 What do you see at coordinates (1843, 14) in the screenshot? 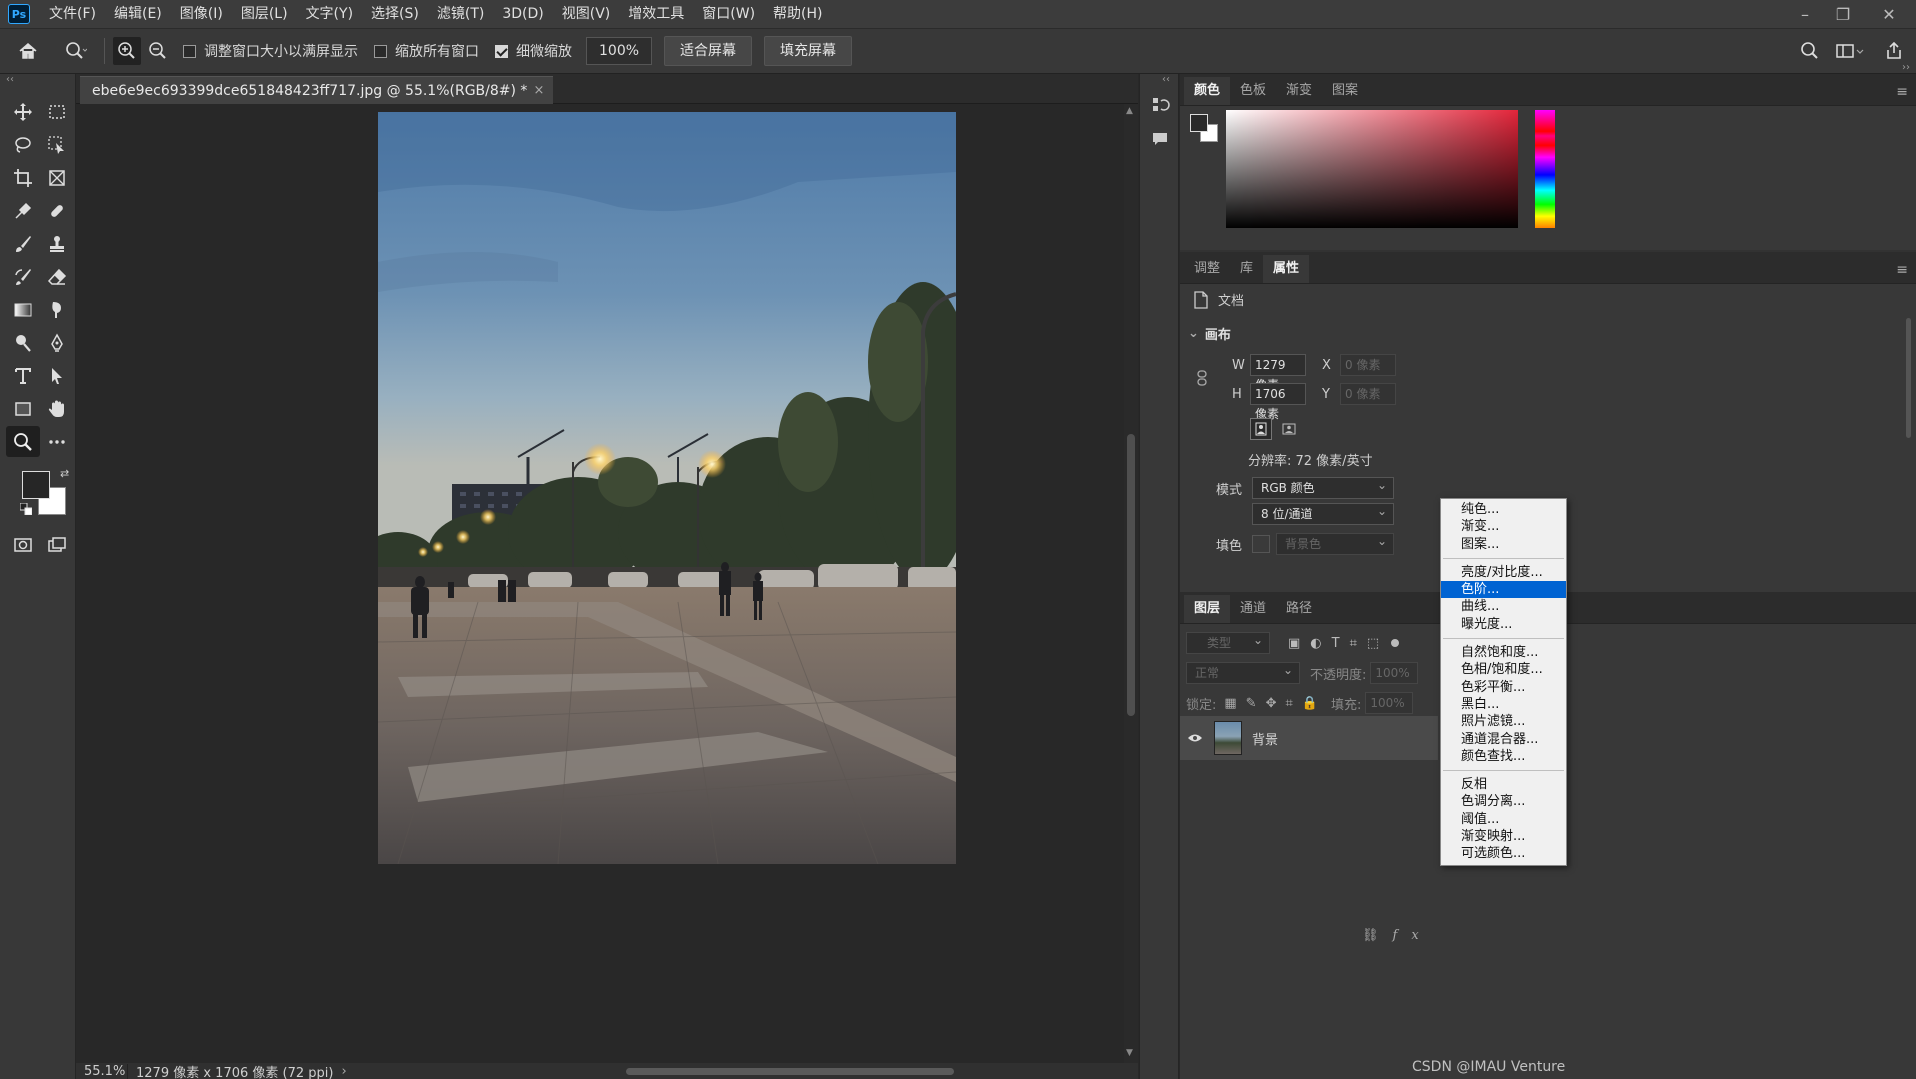
I see `restore-button: ❐` at bounding box center [1843, 14].